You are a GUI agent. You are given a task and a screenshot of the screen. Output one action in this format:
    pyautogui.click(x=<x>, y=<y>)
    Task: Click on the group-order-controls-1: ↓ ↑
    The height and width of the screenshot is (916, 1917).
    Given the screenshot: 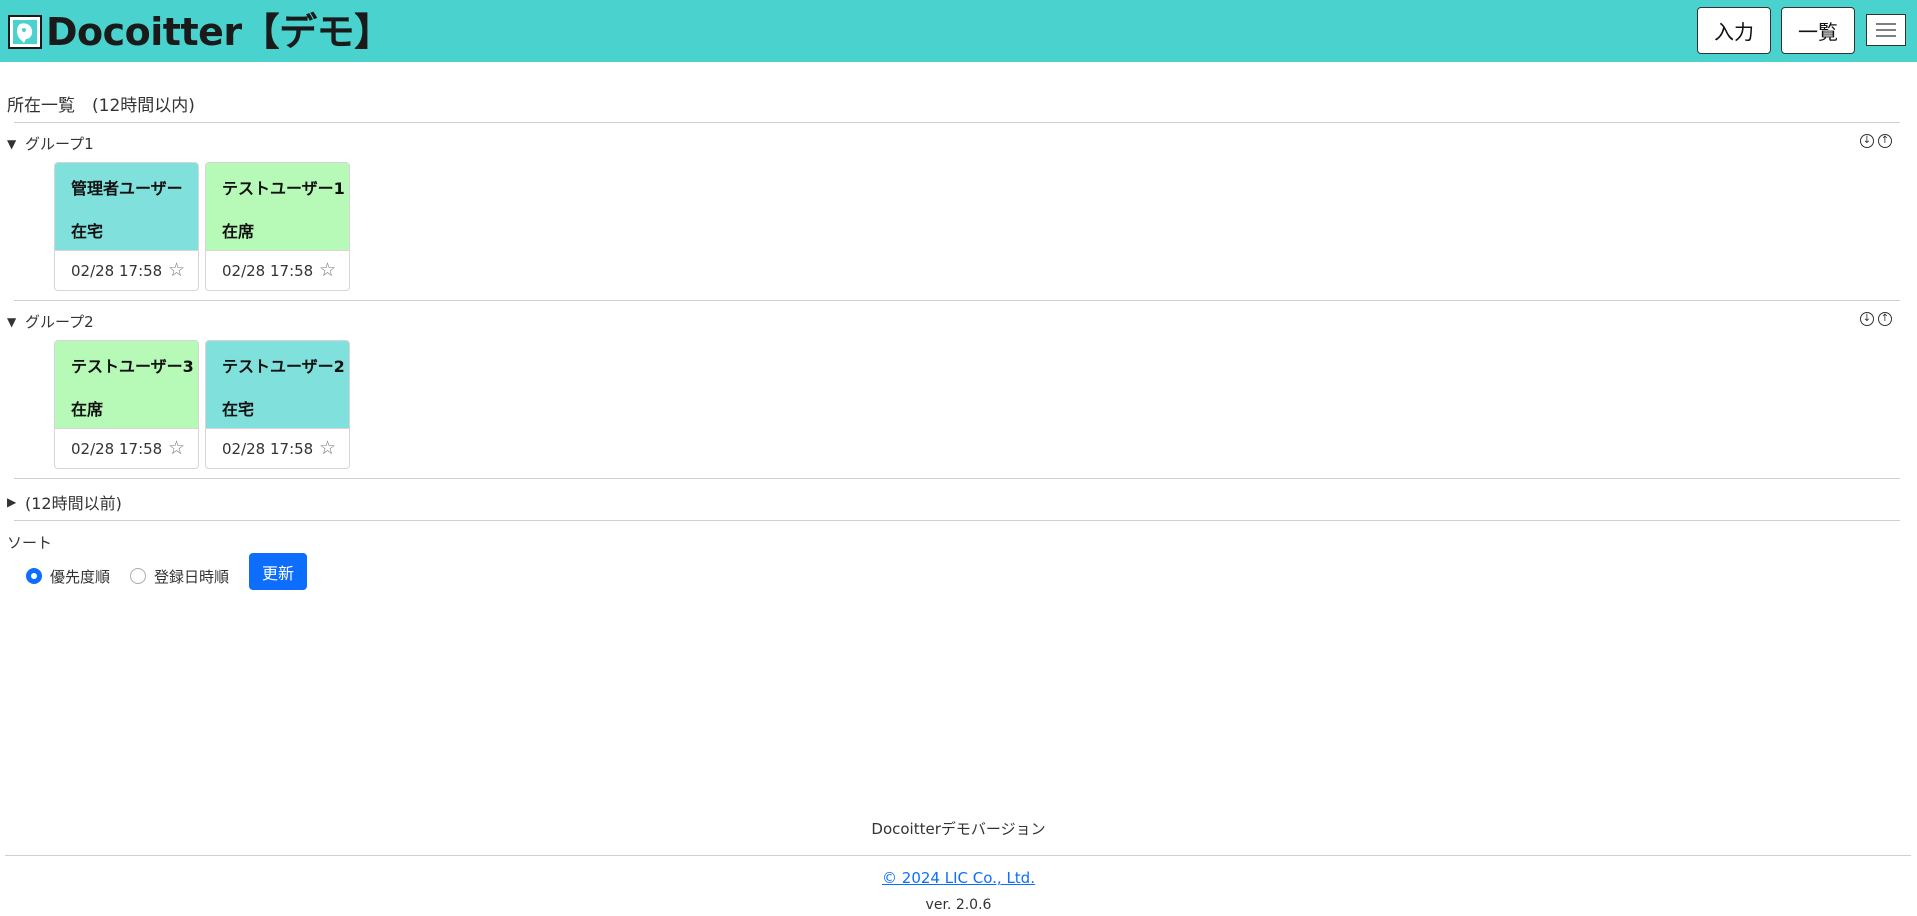 What is the action you would take?
    pyautogui.click(x=1876, y=141)
    